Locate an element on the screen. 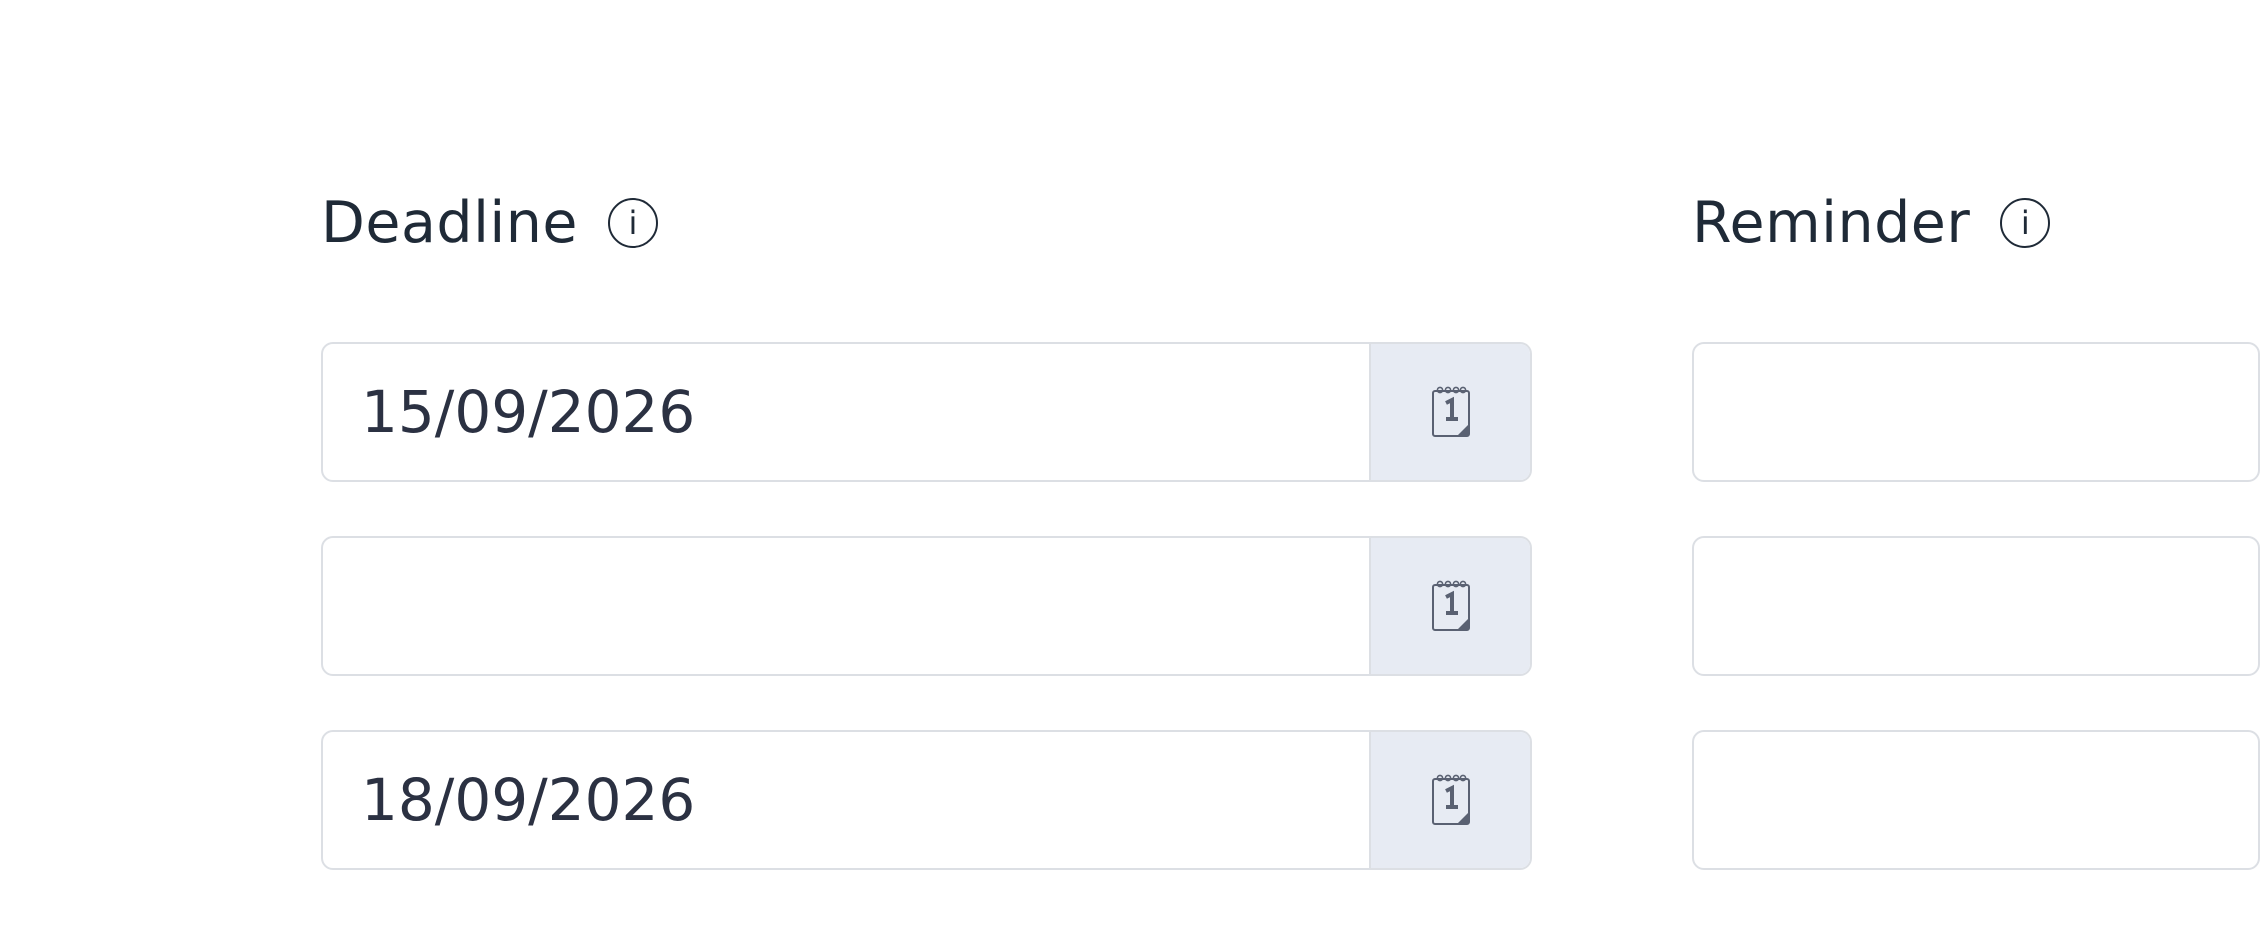  reminder-info-icon: i is located at coordinates (2025, 223).